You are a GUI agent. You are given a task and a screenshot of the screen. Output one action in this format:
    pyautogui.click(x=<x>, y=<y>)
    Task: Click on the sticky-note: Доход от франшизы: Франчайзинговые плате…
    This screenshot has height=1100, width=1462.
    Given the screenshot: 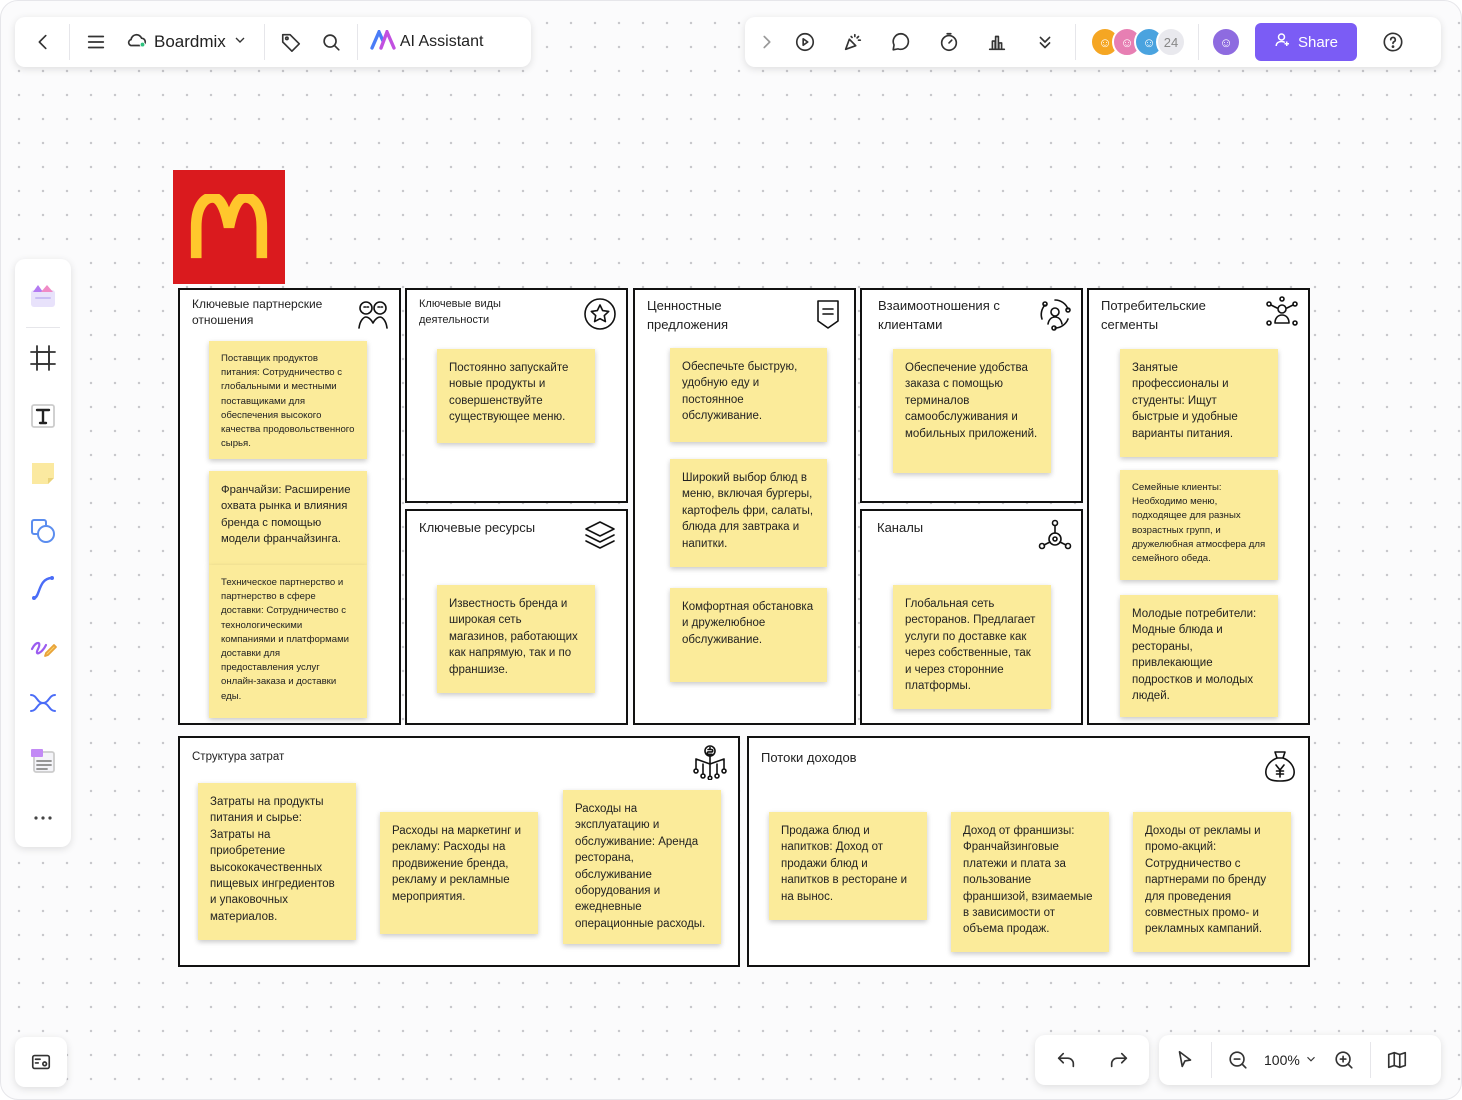 What is the action you would take?
    pyautogui.click(x=1030, y=882)
    